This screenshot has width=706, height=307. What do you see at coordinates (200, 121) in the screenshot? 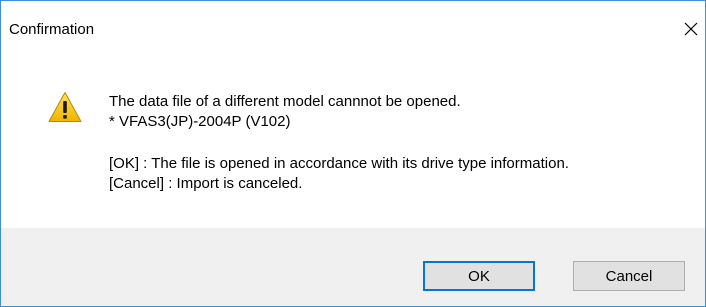
I see `message-line-model: * VFAS3(JP)-2004P (V102)` at bounding box center [200, 121].